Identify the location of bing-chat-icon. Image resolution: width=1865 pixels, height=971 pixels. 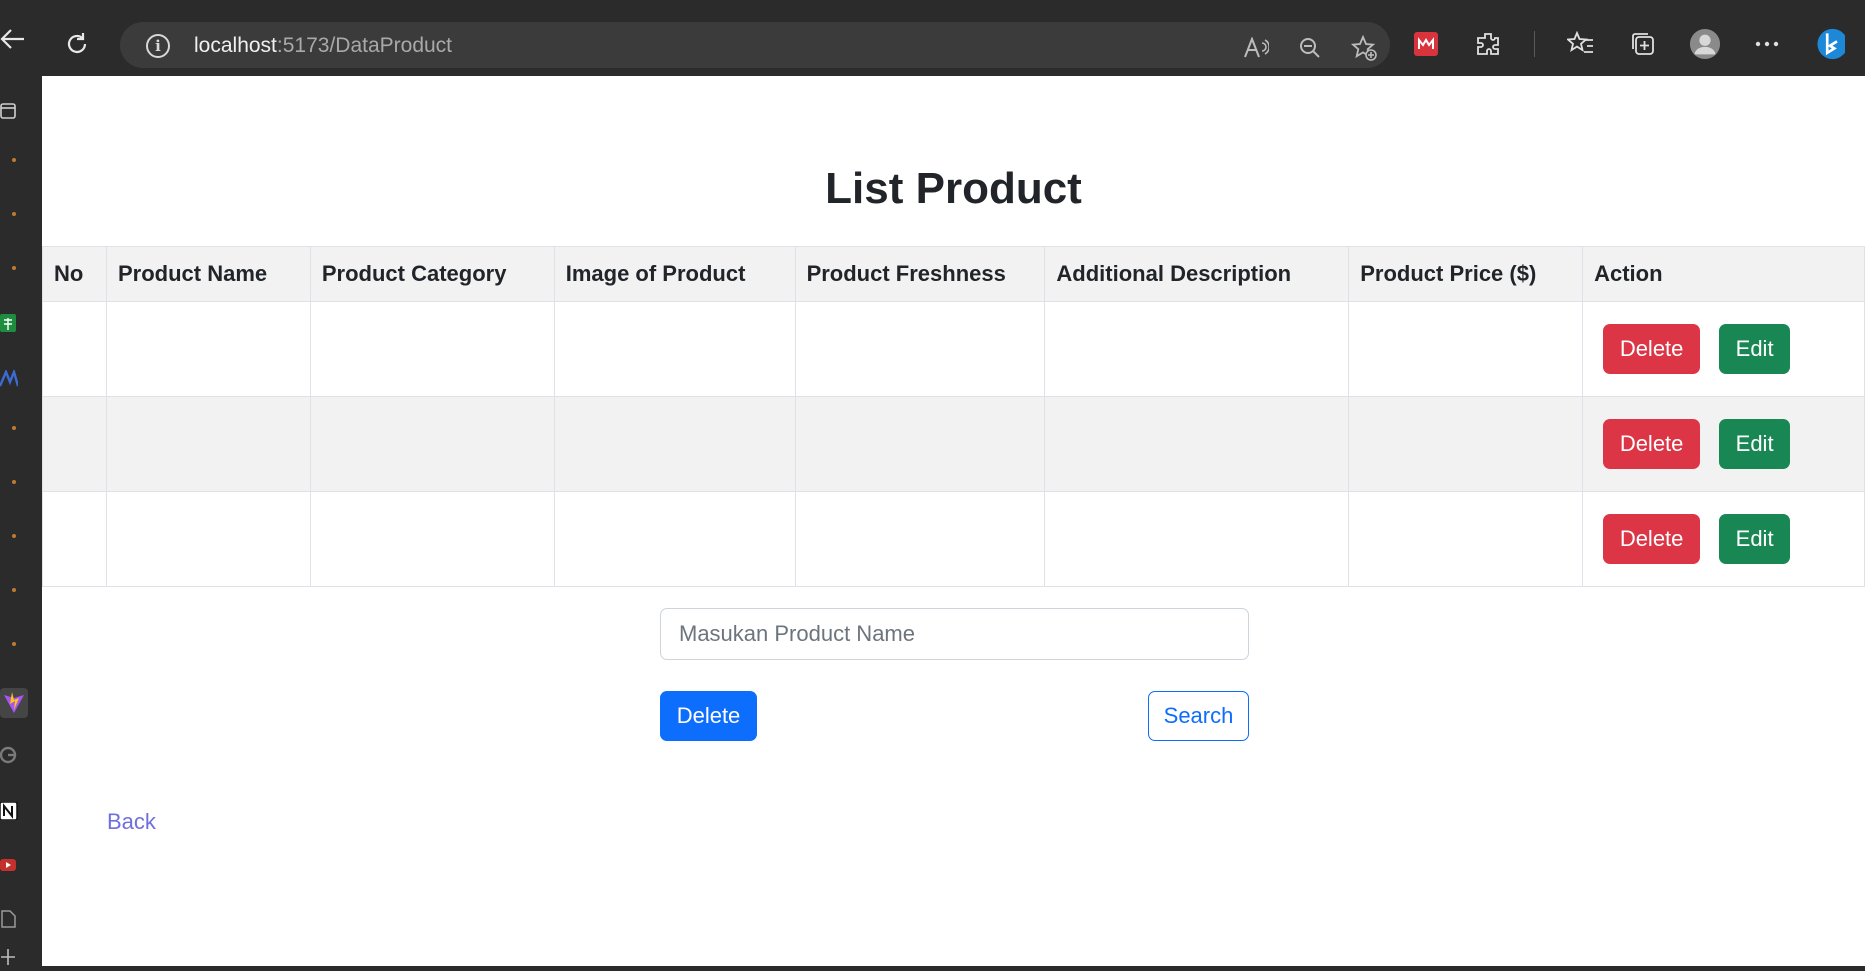
(1829, 44).